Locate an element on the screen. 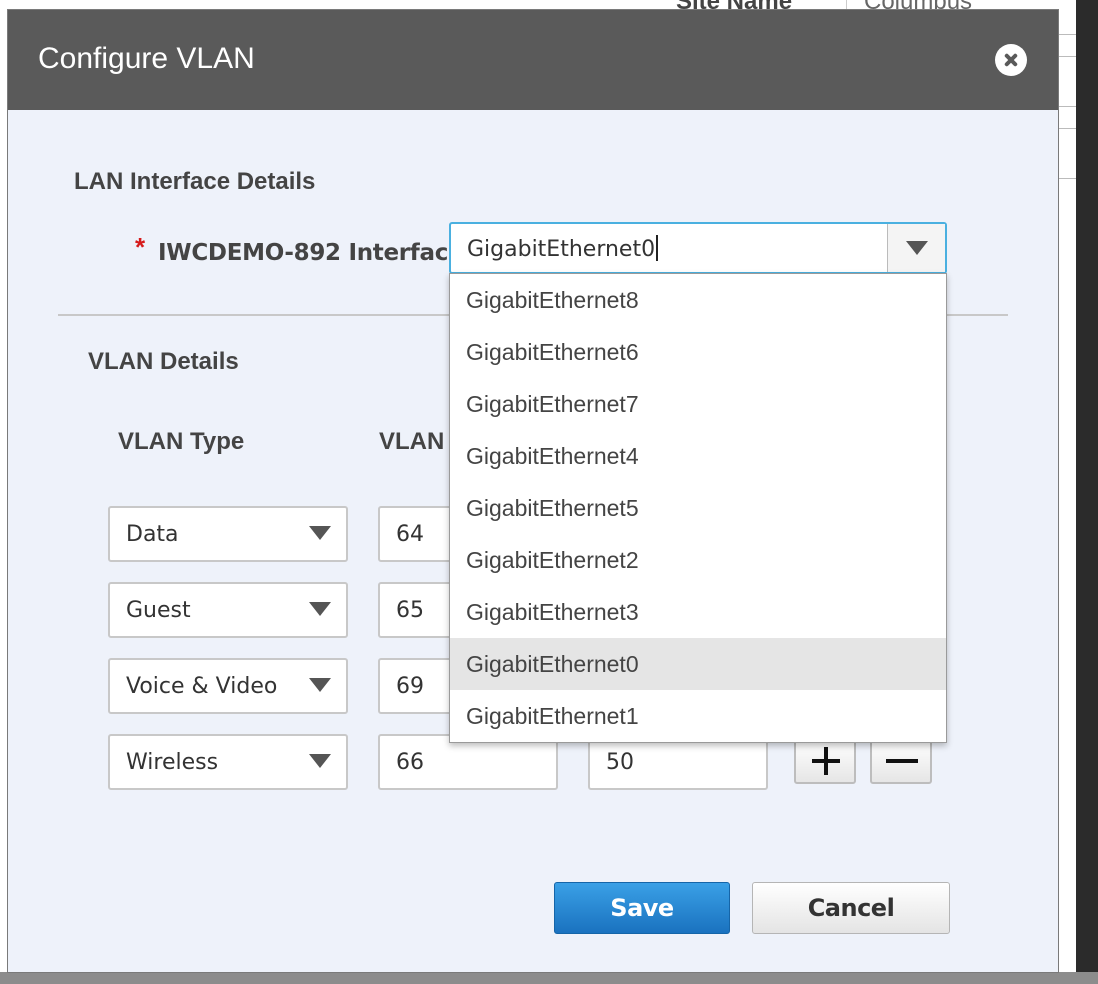 The width and height of the screenshot is (1098, 984). vlan-value: 50 is located at coordinates (620, 762).